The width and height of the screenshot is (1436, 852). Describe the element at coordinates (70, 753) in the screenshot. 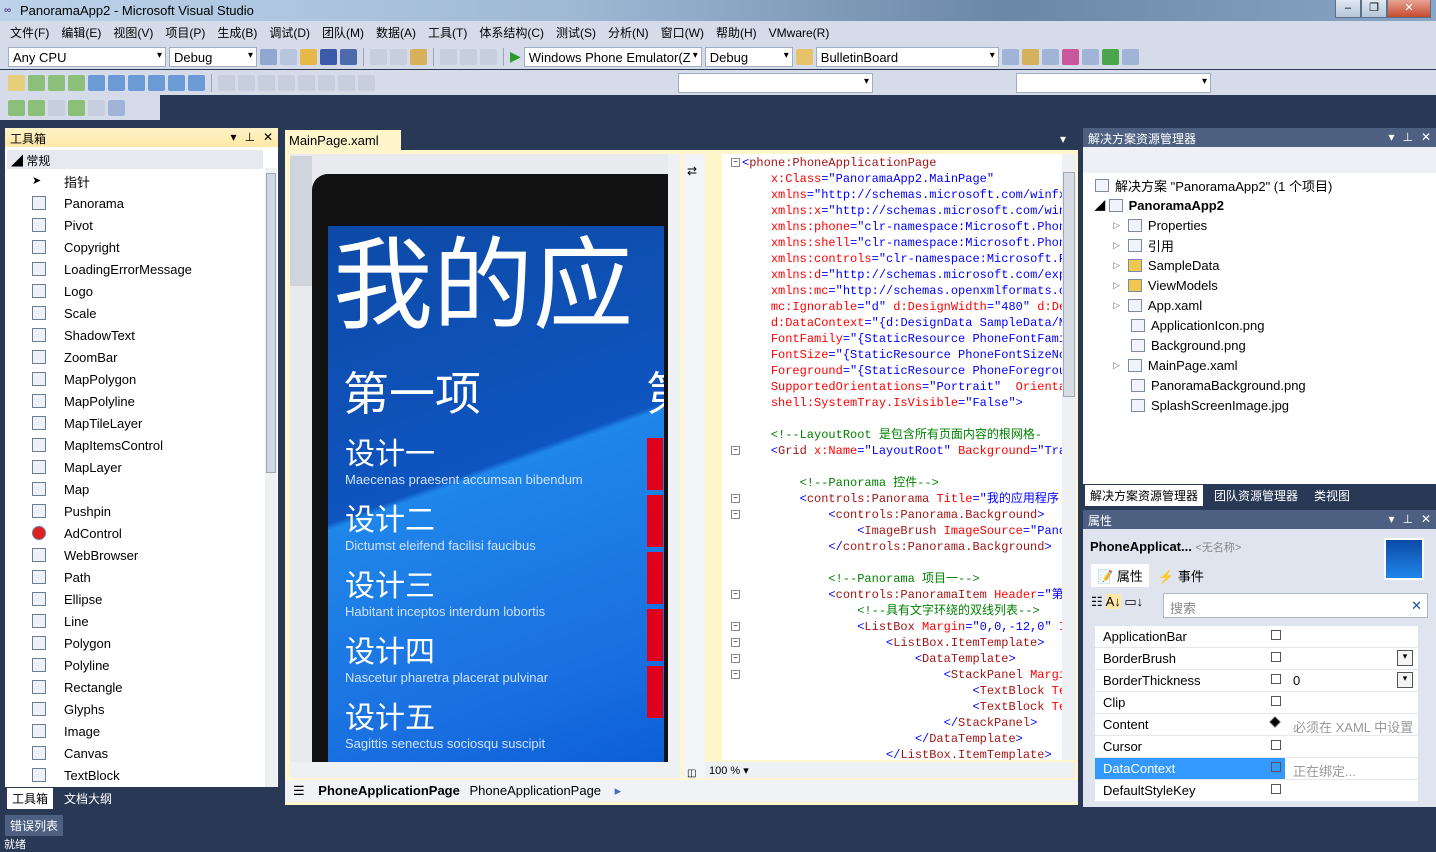

I see `toolbox-item: Canvas` at that location.